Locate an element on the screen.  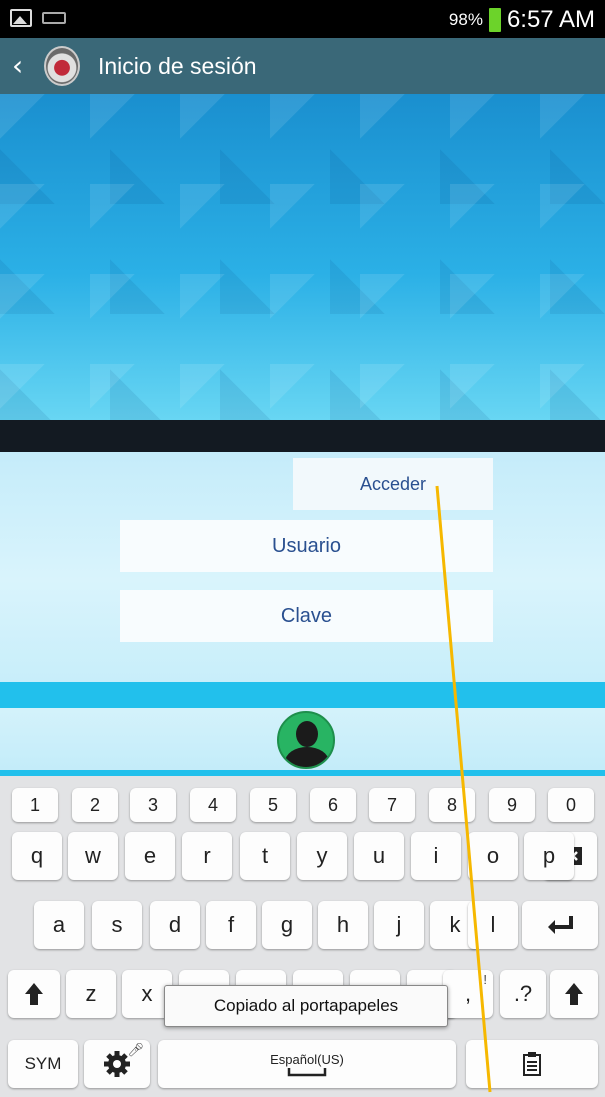
key-h-label: h is located at coordinates (343, 924).